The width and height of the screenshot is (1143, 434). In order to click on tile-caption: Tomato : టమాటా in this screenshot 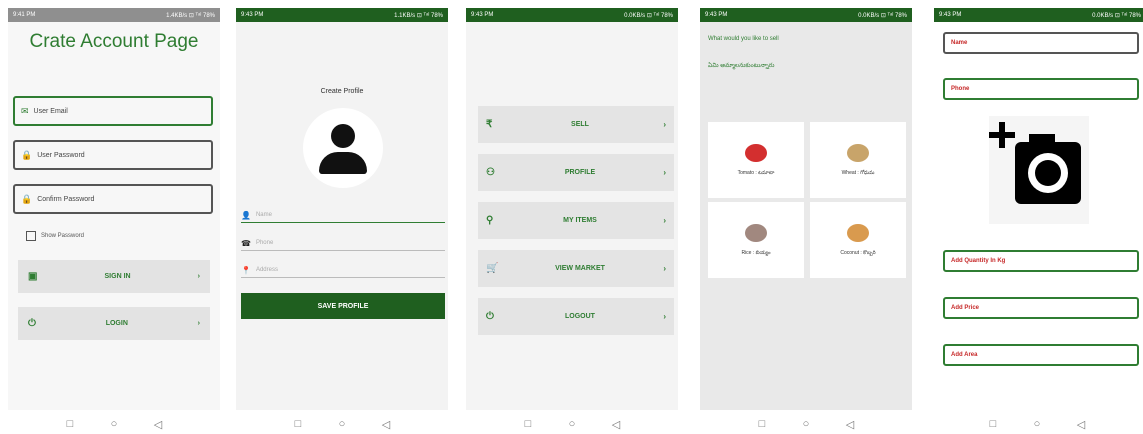, I will do `click(756, 172)`.